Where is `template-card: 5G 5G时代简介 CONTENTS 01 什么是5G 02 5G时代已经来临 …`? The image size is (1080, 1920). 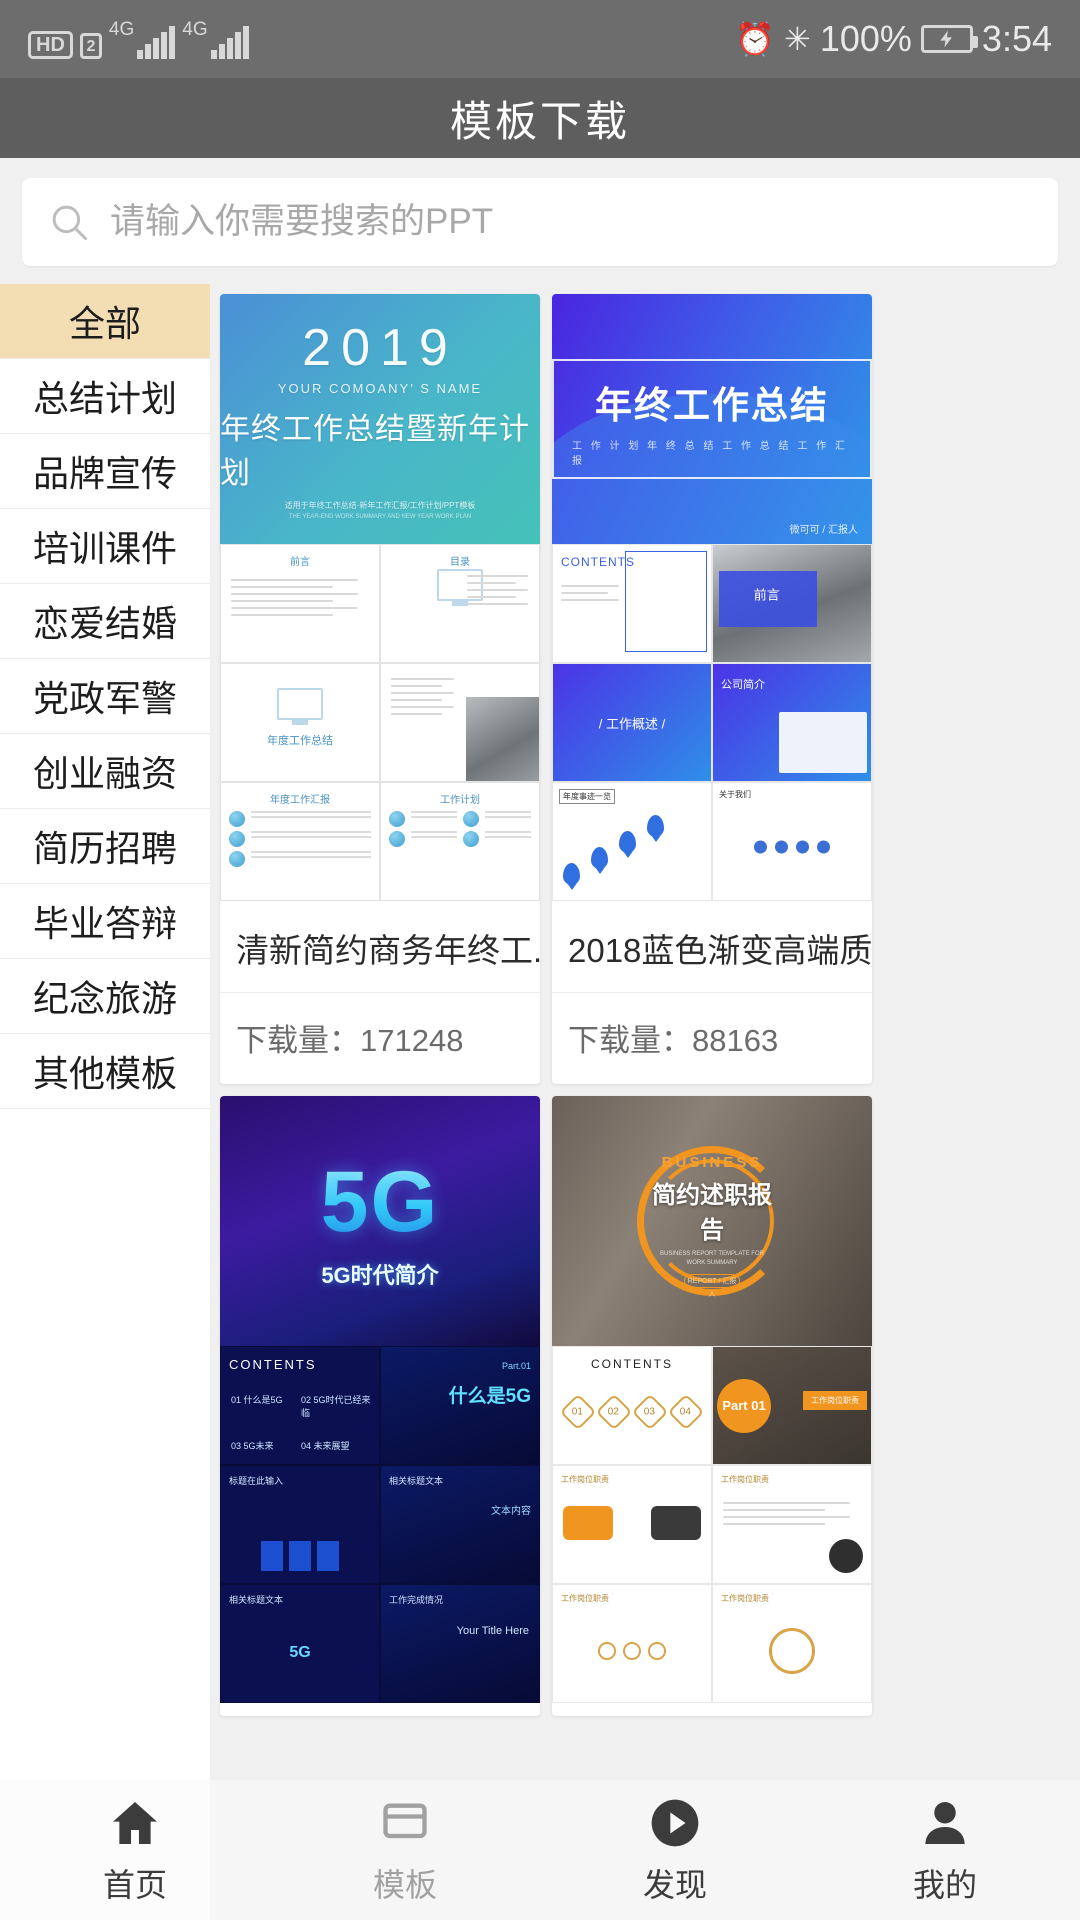 template-card: 5G 5G时代简介 CONTENTS 01 什么是5G 02 5G时代已经来临 … is located at coordinates (380, 1406).